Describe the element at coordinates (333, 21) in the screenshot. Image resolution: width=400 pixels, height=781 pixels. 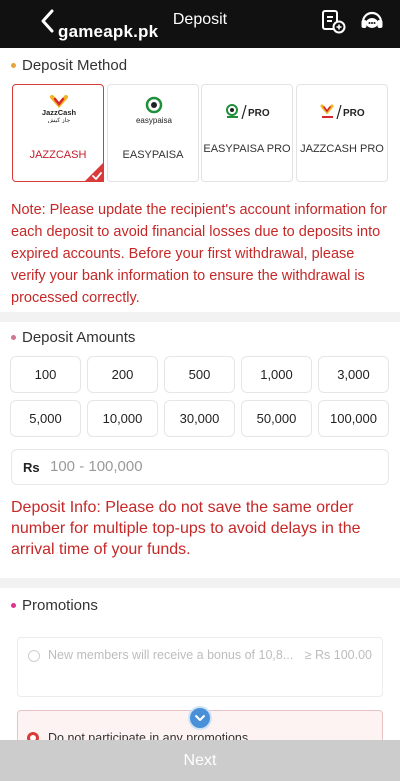
I see `order-history-icon` at that location.